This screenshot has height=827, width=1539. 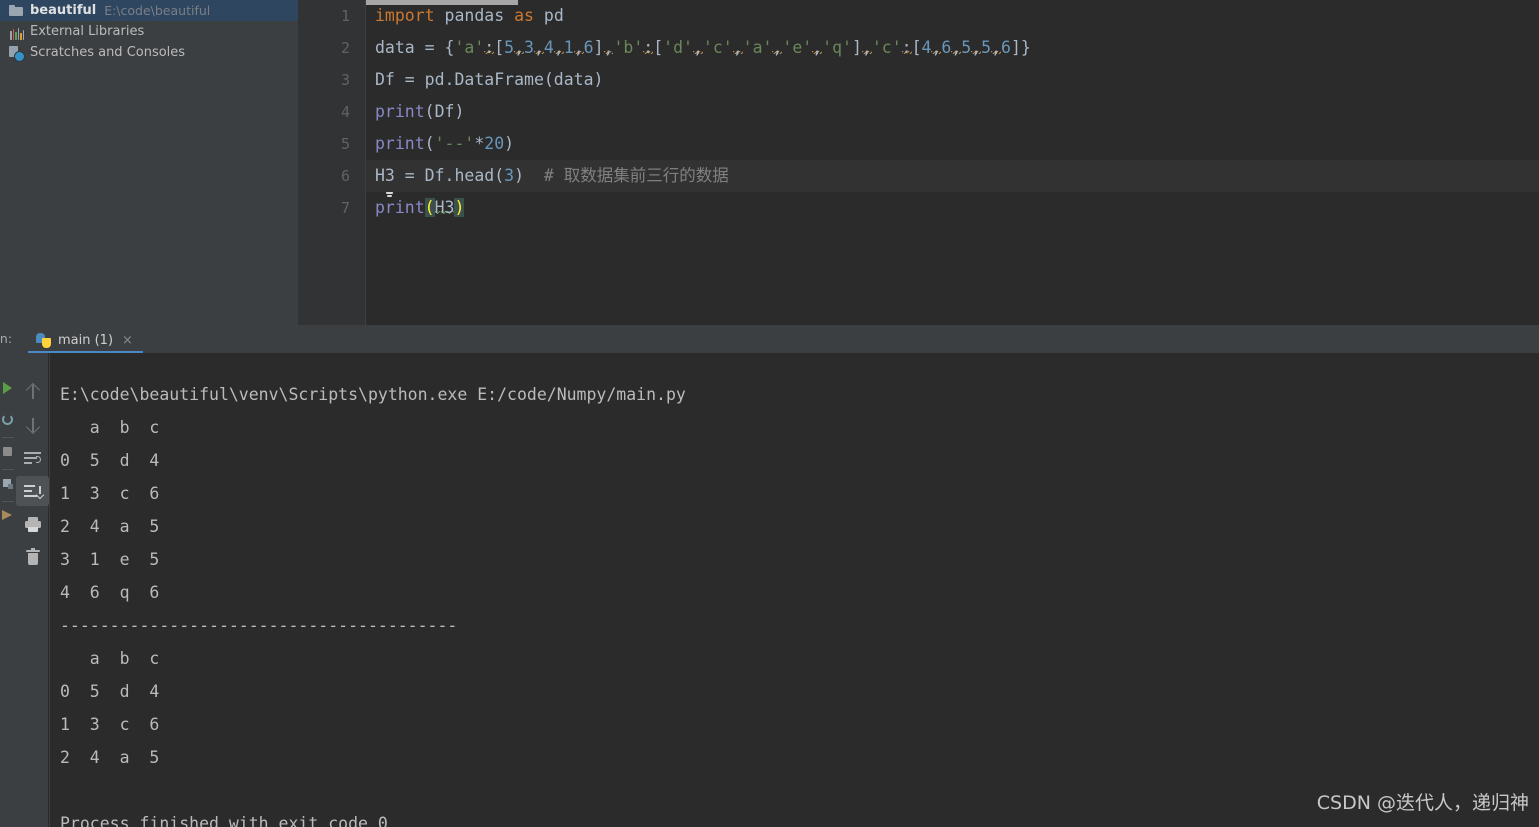 I want to click on folder-icon, so click(x=16, y=11).